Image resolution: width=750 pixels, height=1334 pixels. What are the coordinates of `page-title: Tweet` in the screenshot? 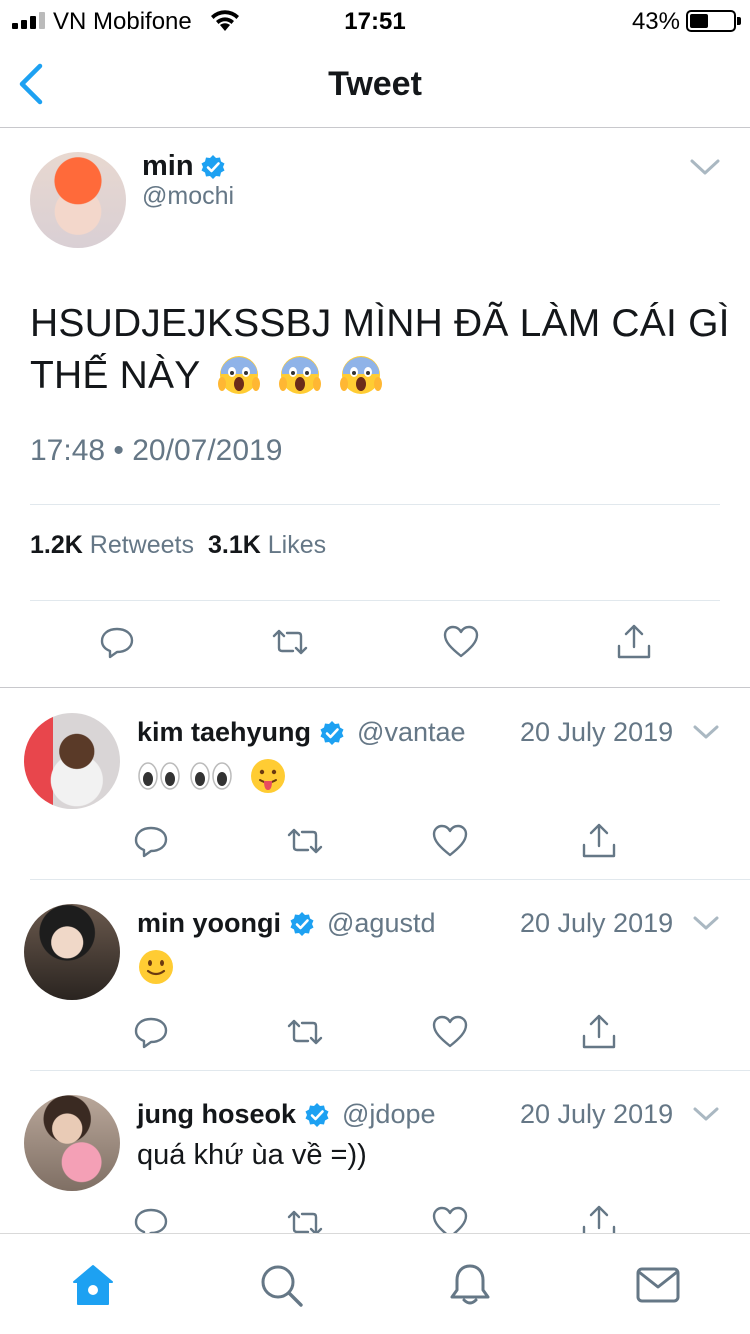 It's located at (375, 84).